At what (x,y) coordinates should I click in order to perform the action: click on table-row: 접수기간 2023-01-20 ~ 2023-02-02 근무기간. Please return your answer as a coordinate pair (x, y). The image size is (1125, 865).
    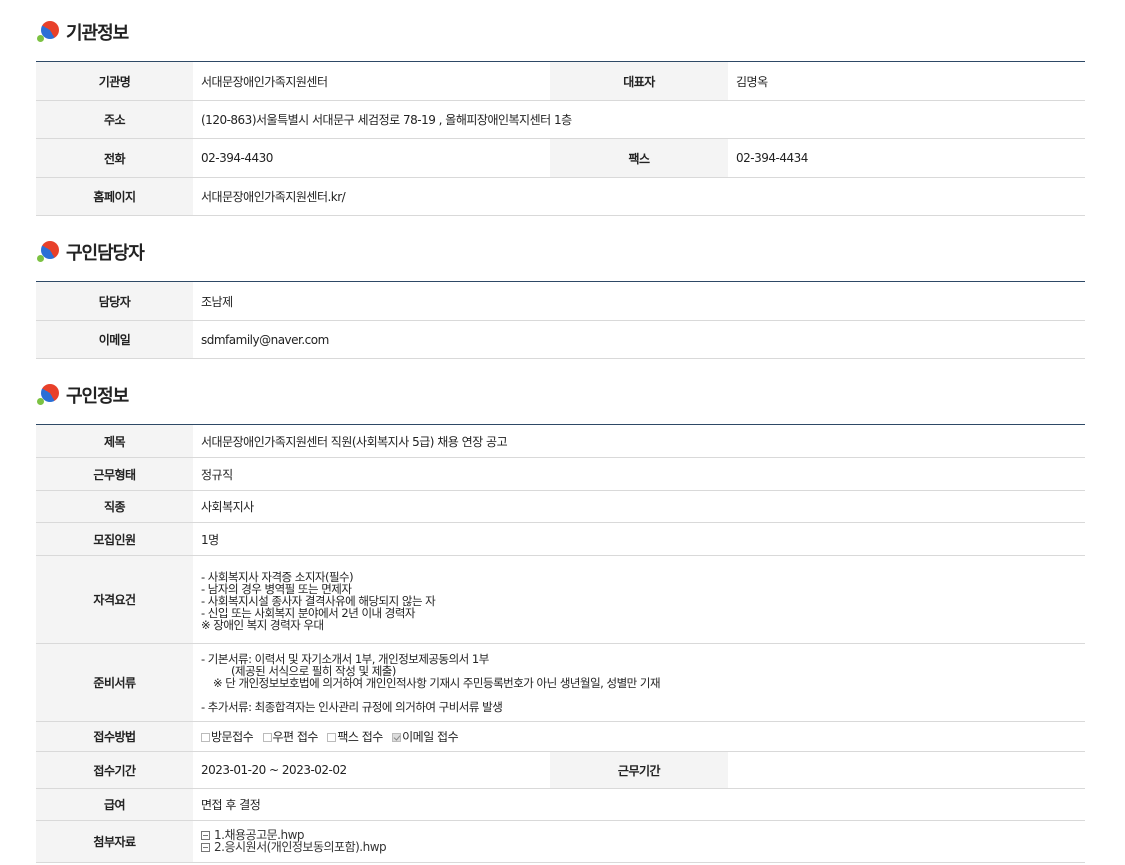
    Looking at the image, I should click on (561, 770).